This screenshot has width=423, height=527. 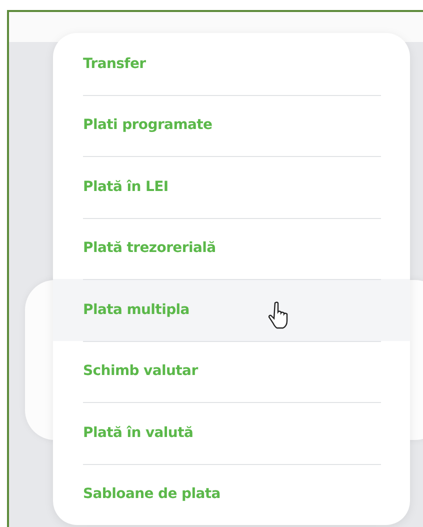 I want to click on menu-item: Plati programate, so click(x=231, y=125).